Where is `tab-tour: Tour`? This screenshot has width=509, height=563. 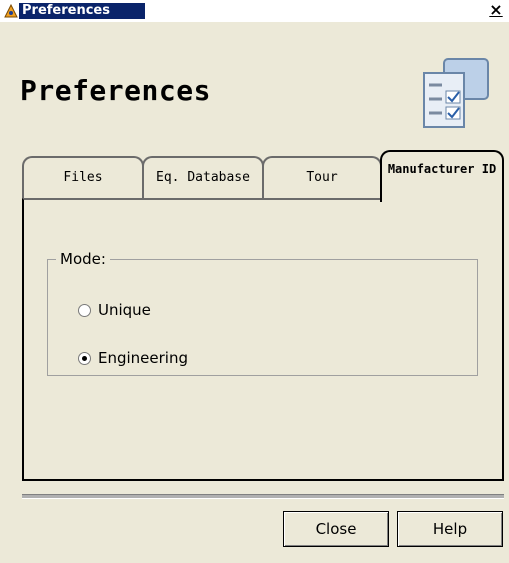 tab-tour: Tour is located at coordinates (322, 178).